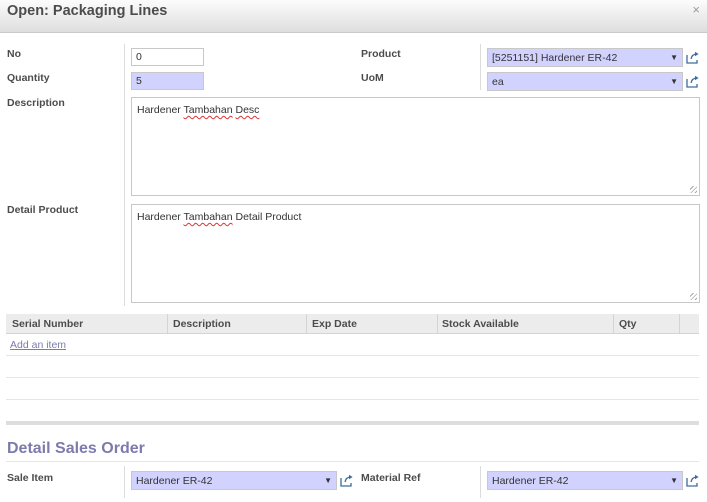  What do you see at coordinates (480, 482) in the screenshot?
I see `sales-column-divider-right` at bounding box center [480, 482].